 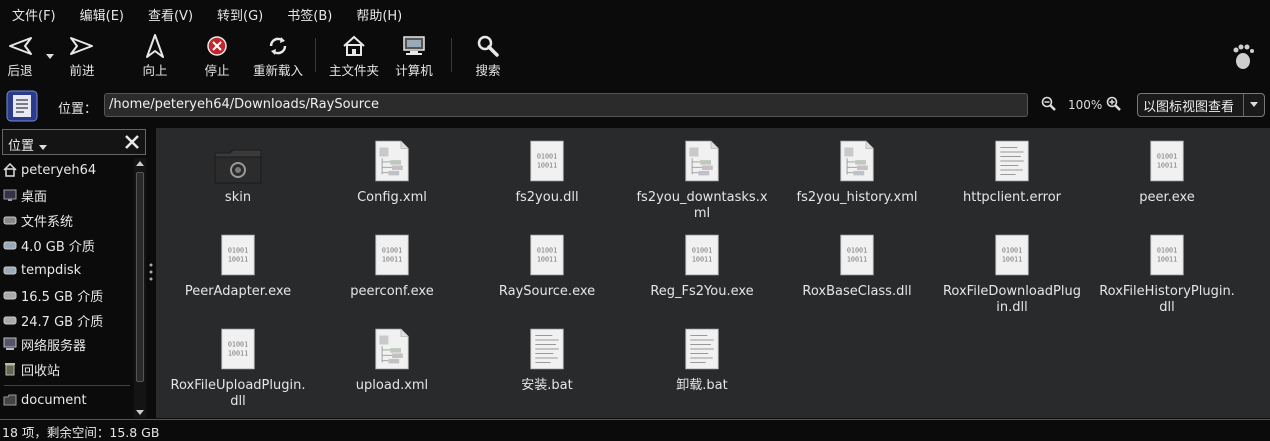 I want to click on arrow-right-icon, so click(x=82, y=46).